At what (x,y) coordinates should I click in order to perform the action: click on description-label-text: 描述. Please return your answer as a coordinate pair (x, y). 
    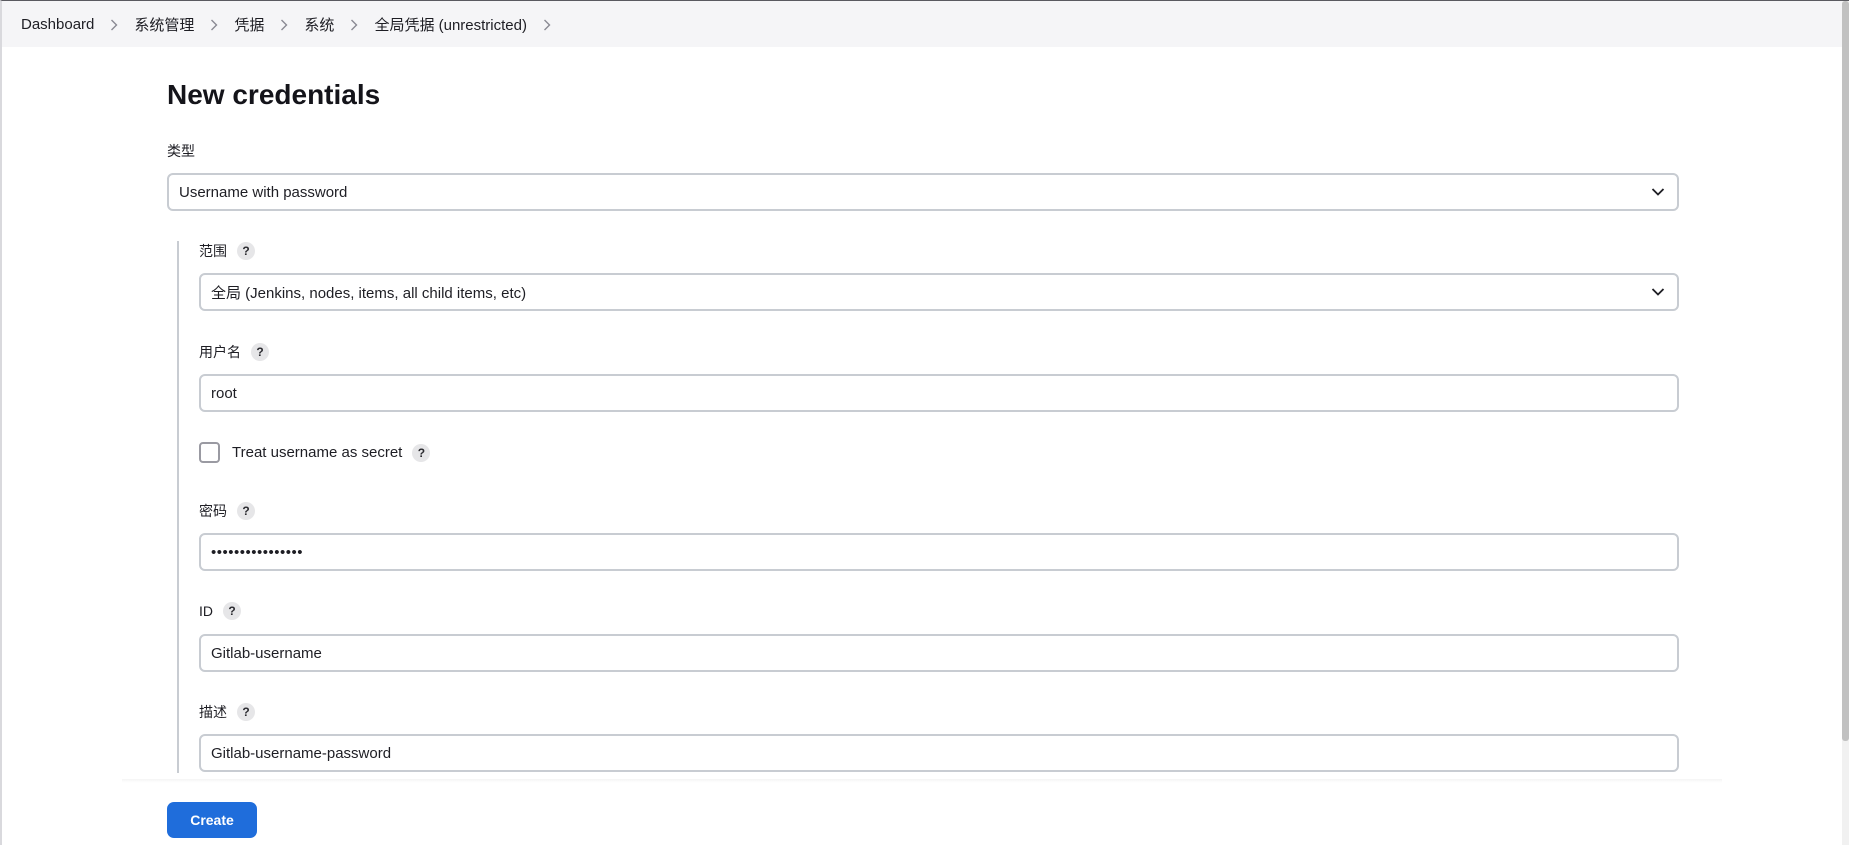
    Looking at the image, I should click on (213, 712).